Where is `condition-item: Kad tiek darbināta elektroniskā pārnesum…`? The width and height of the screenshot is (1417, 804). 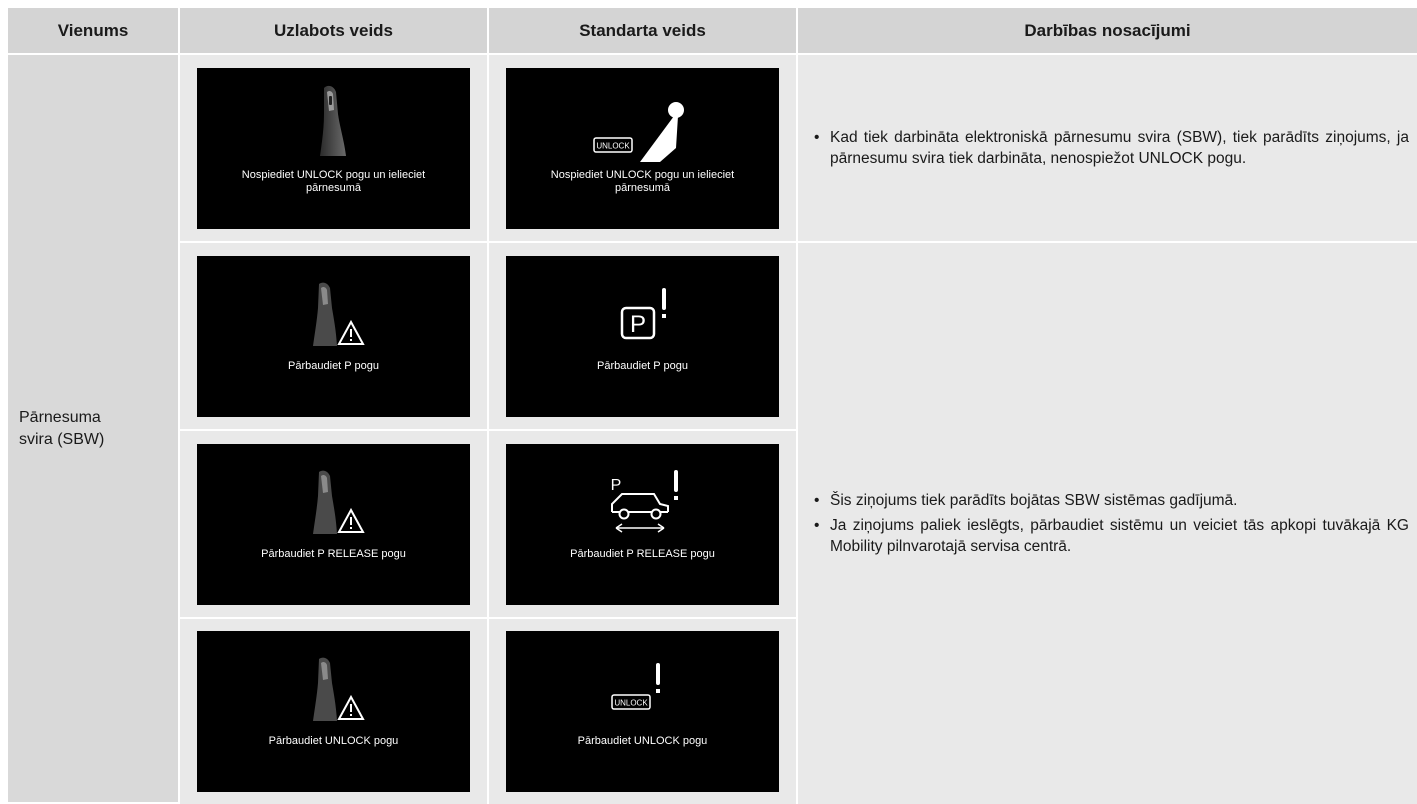 condition-item: Kad tiek darbināta elektroniskā pārnesum… is located at coordinates (1110, 148).